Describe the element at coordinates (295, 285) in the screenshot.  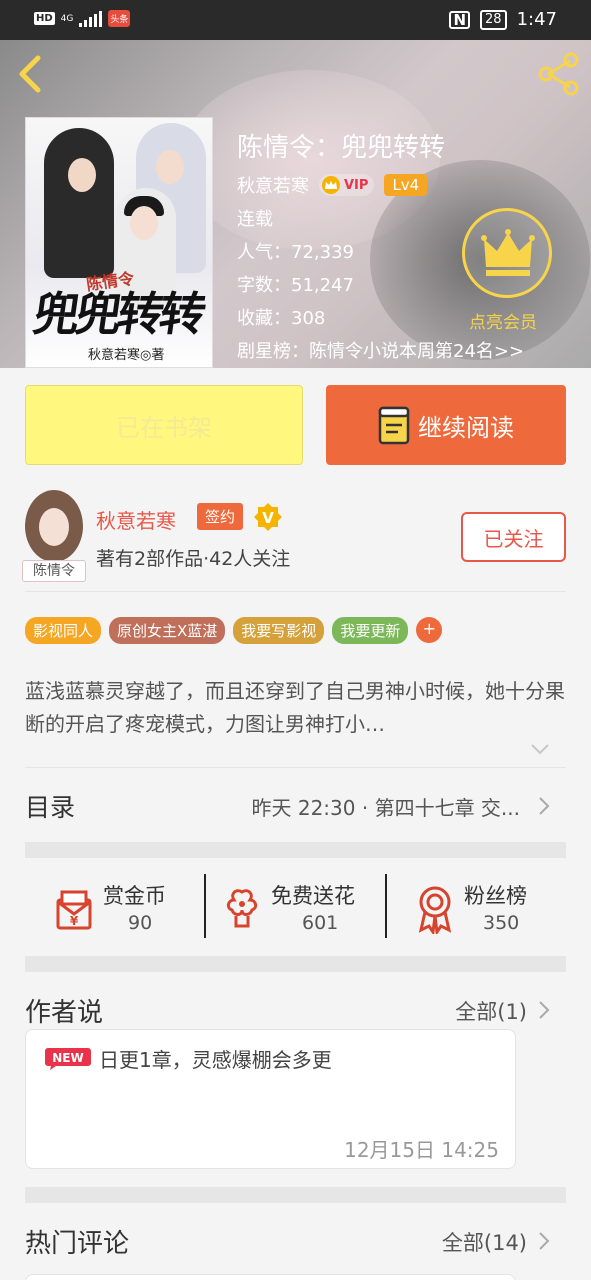
I see `word-count: 字数：51,247` at that location.